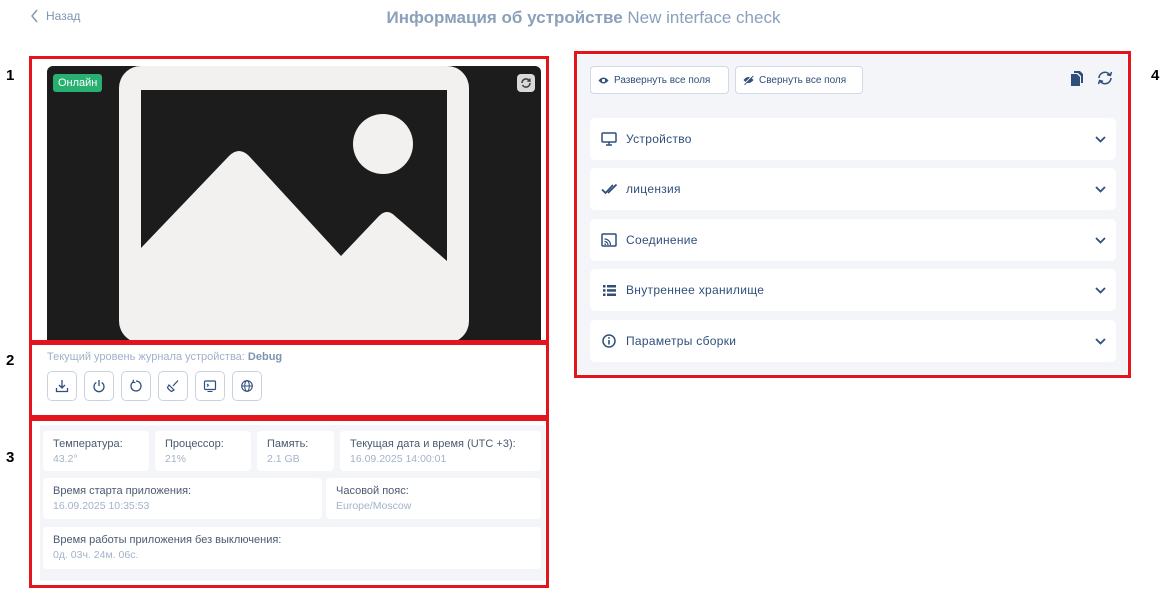 The image size is (1167, 594). What do you see at coordinates (704, 17) in the screenshot?
I see `device-name: New interface check` at bounding box center [704, 17].